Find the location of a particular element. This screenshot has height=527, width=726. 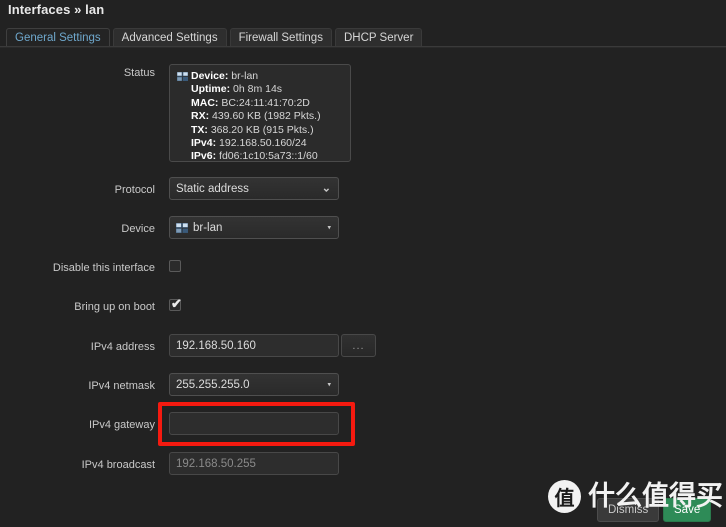

status-line-mac: MAC: BC:24:11:41:70:2D is located at coordinates (260, 103).